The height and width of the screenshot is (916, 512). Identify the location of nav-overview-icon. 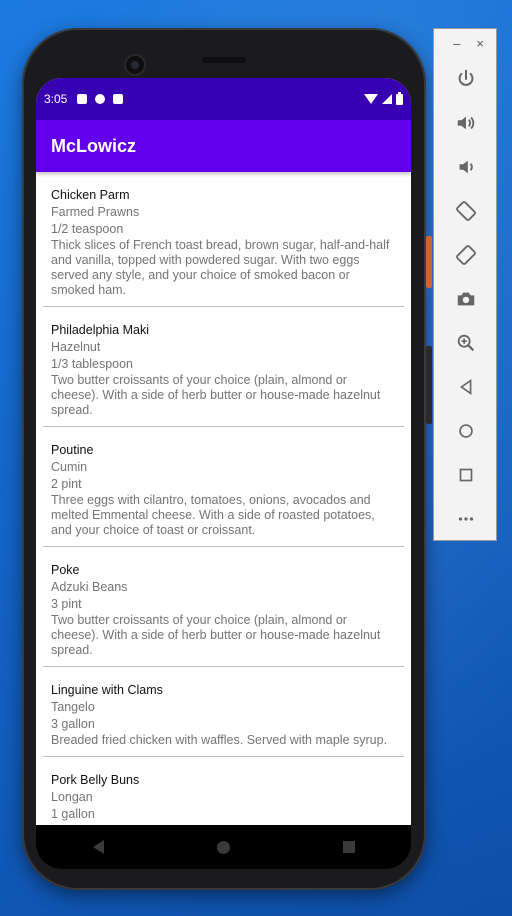
(348, 847).